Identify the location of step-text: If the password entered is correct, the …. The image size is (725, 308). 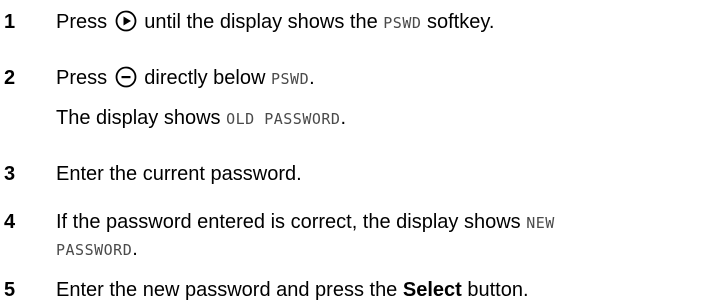
(305, 222).